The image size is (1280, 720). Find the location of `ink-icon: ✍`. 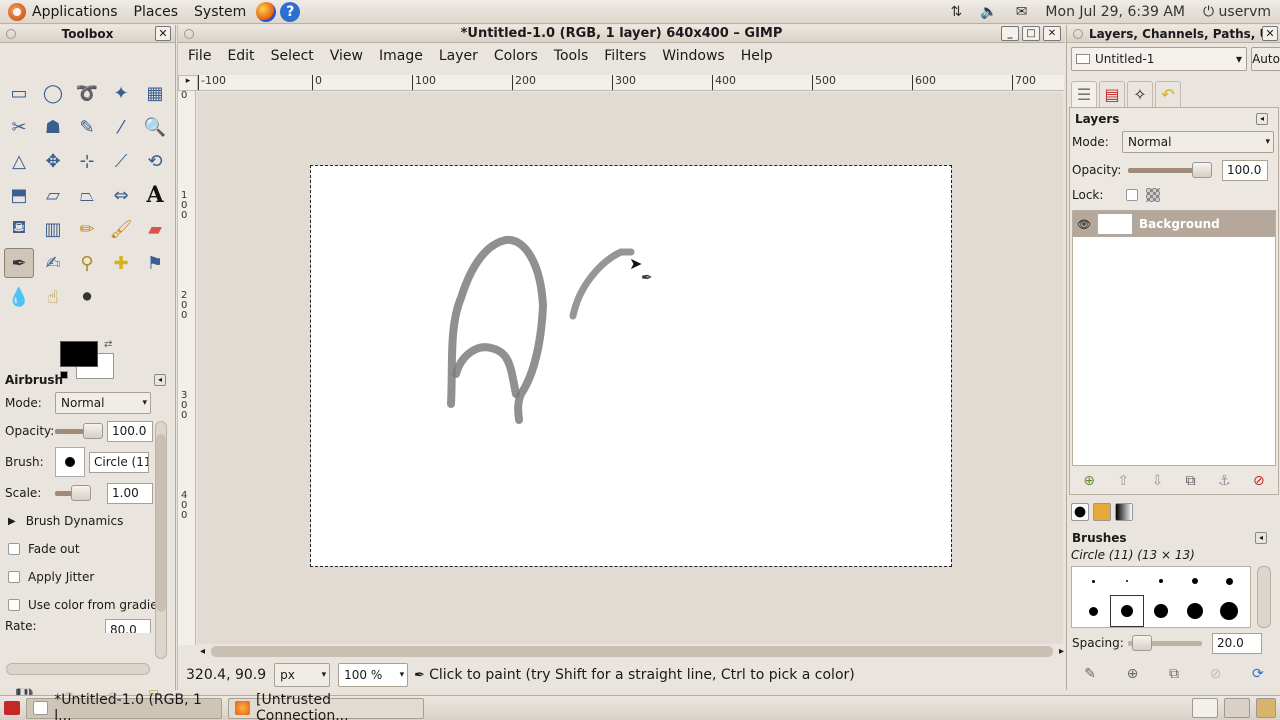

ink-icon: ✍ is located at coordinates (53, 263).